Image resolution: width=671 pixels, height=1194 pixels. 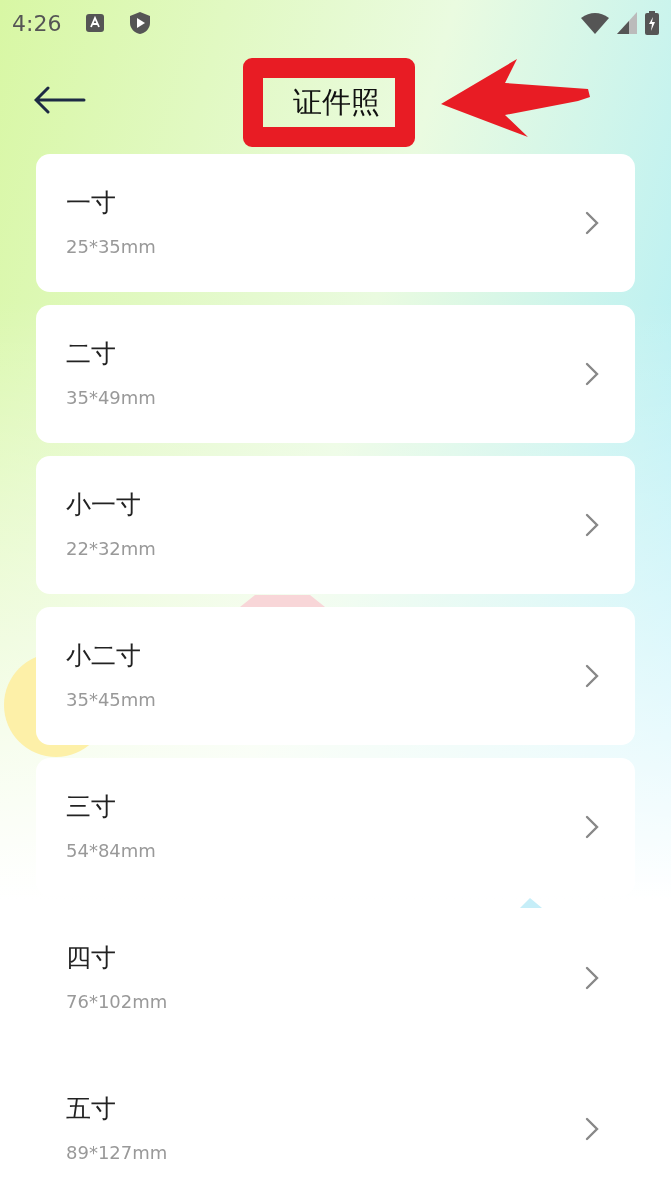 I want to click on wifi-icon, so click(x=595, y=23).